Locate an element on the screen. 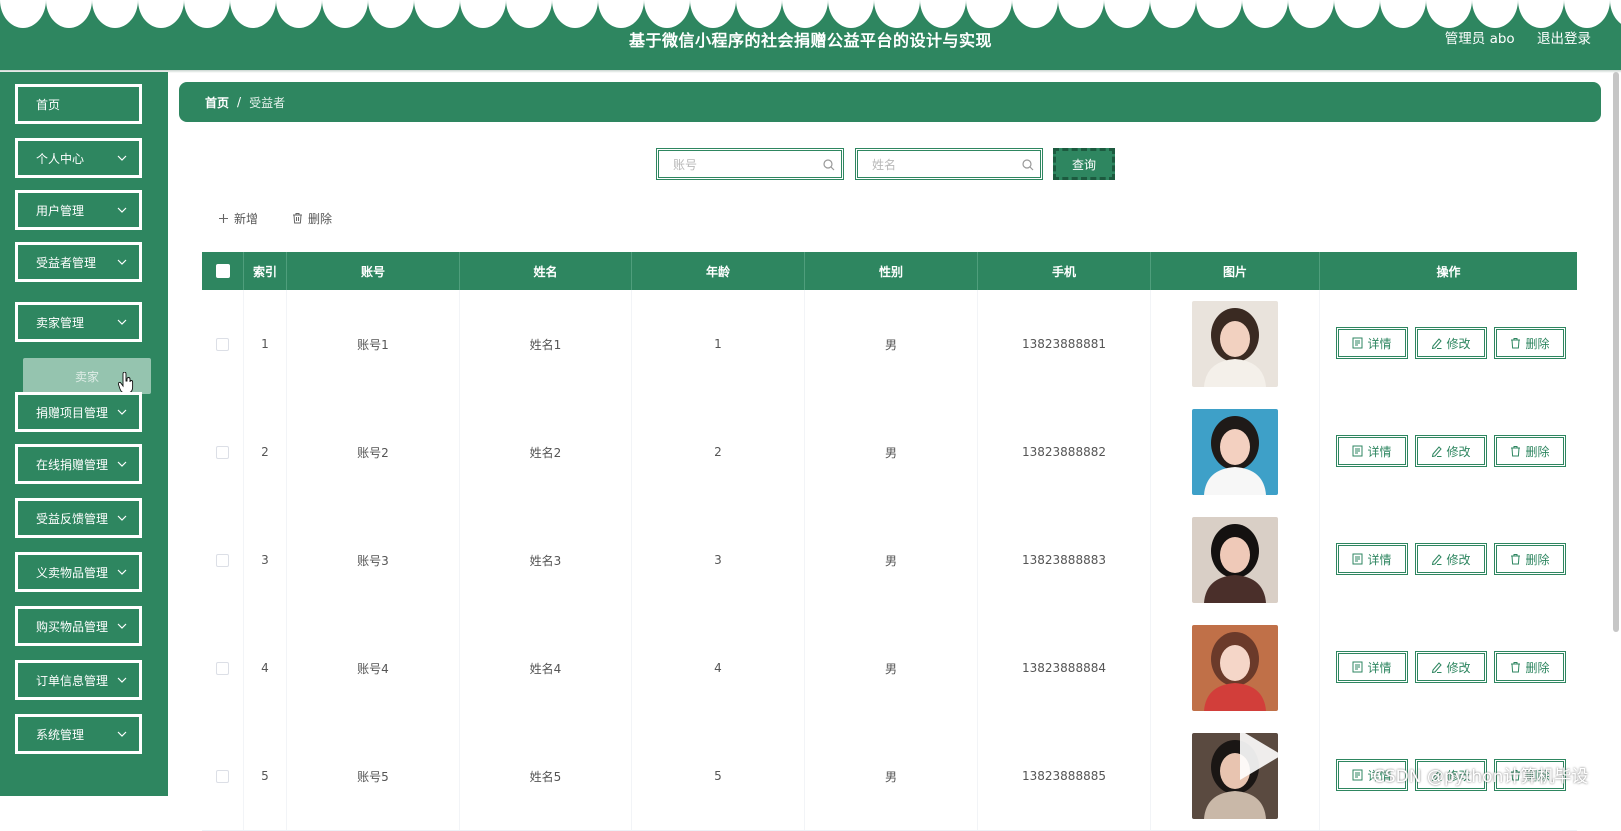 Image resolution: width=1621 pixels, height=831 pixels. table-header: 索引 账号 姓名 年龄 性别 手机 图片 操作 is located at coordinates (889, 271).